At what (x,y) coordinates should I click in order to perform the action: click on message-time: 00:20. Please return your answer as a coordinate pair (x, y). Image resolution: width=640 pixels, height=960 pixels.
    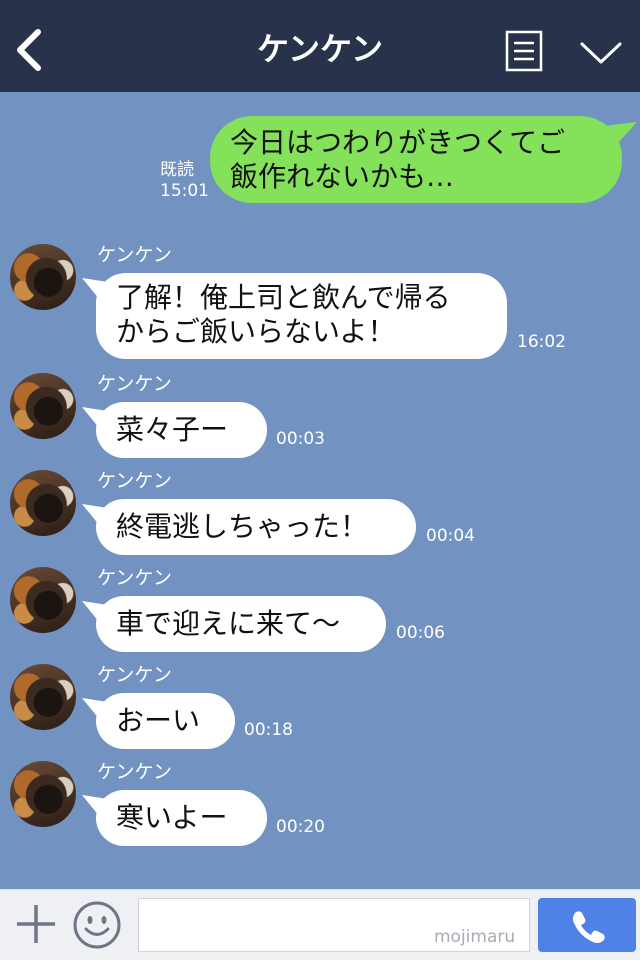
    Looking at the image, I should click on (300, 827).